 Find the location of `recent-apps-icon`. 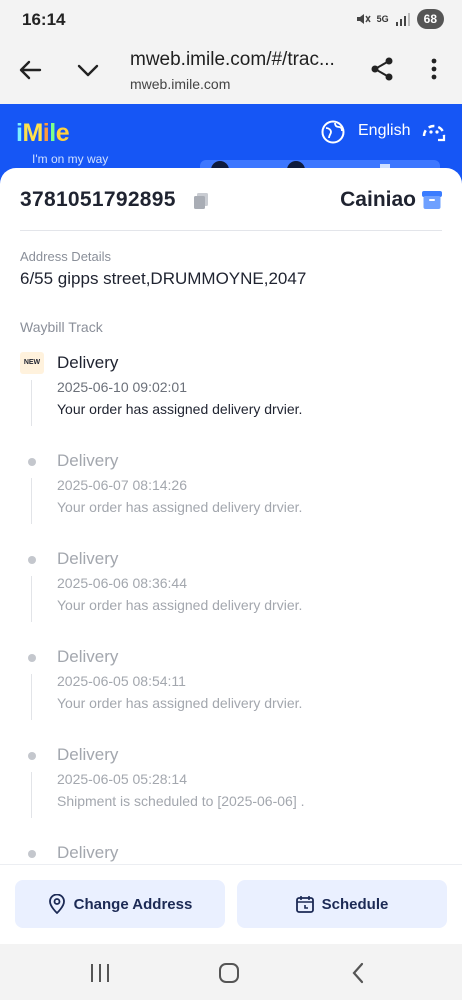

recent-apps-icon is located at coordinates (100, 973).